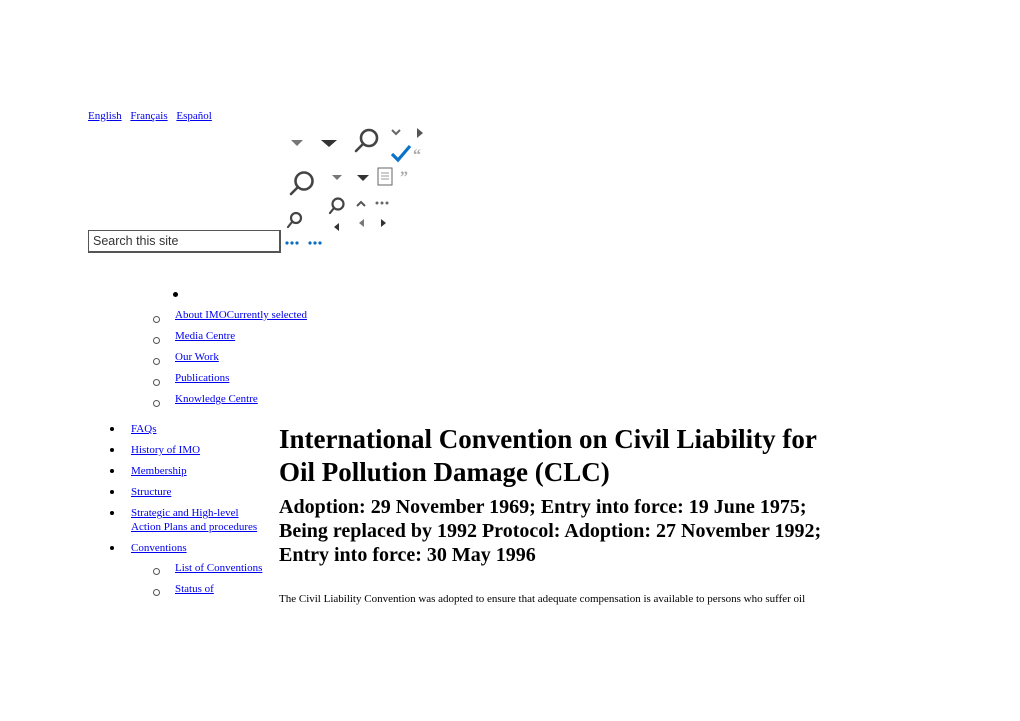 This screenshot has height=721, width=1020. What do you see at coordinates (159, 548) in the screenshot?
I see `sidebar-item-conventions: Conventions` at bounding box center [159, 548].